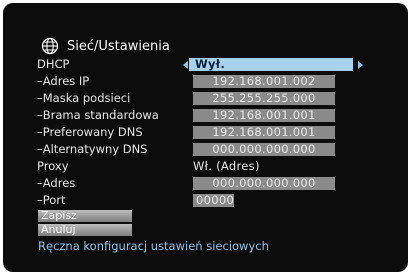 The image size is (411, 275). What do you see at coordinates (264, 81) in the screenshot?
I see `ip-address-field: 192.168.001.002` at bounding box center [264, 81].